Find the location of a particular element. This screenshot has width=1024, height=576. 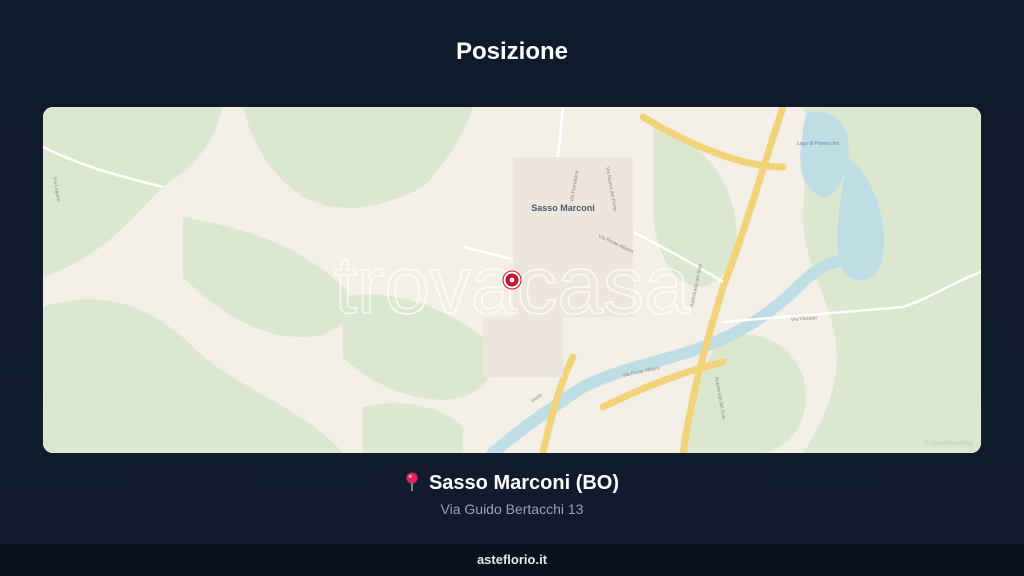

location-name: Sasso Marconi (BO) is located at coordinates (524, 483).